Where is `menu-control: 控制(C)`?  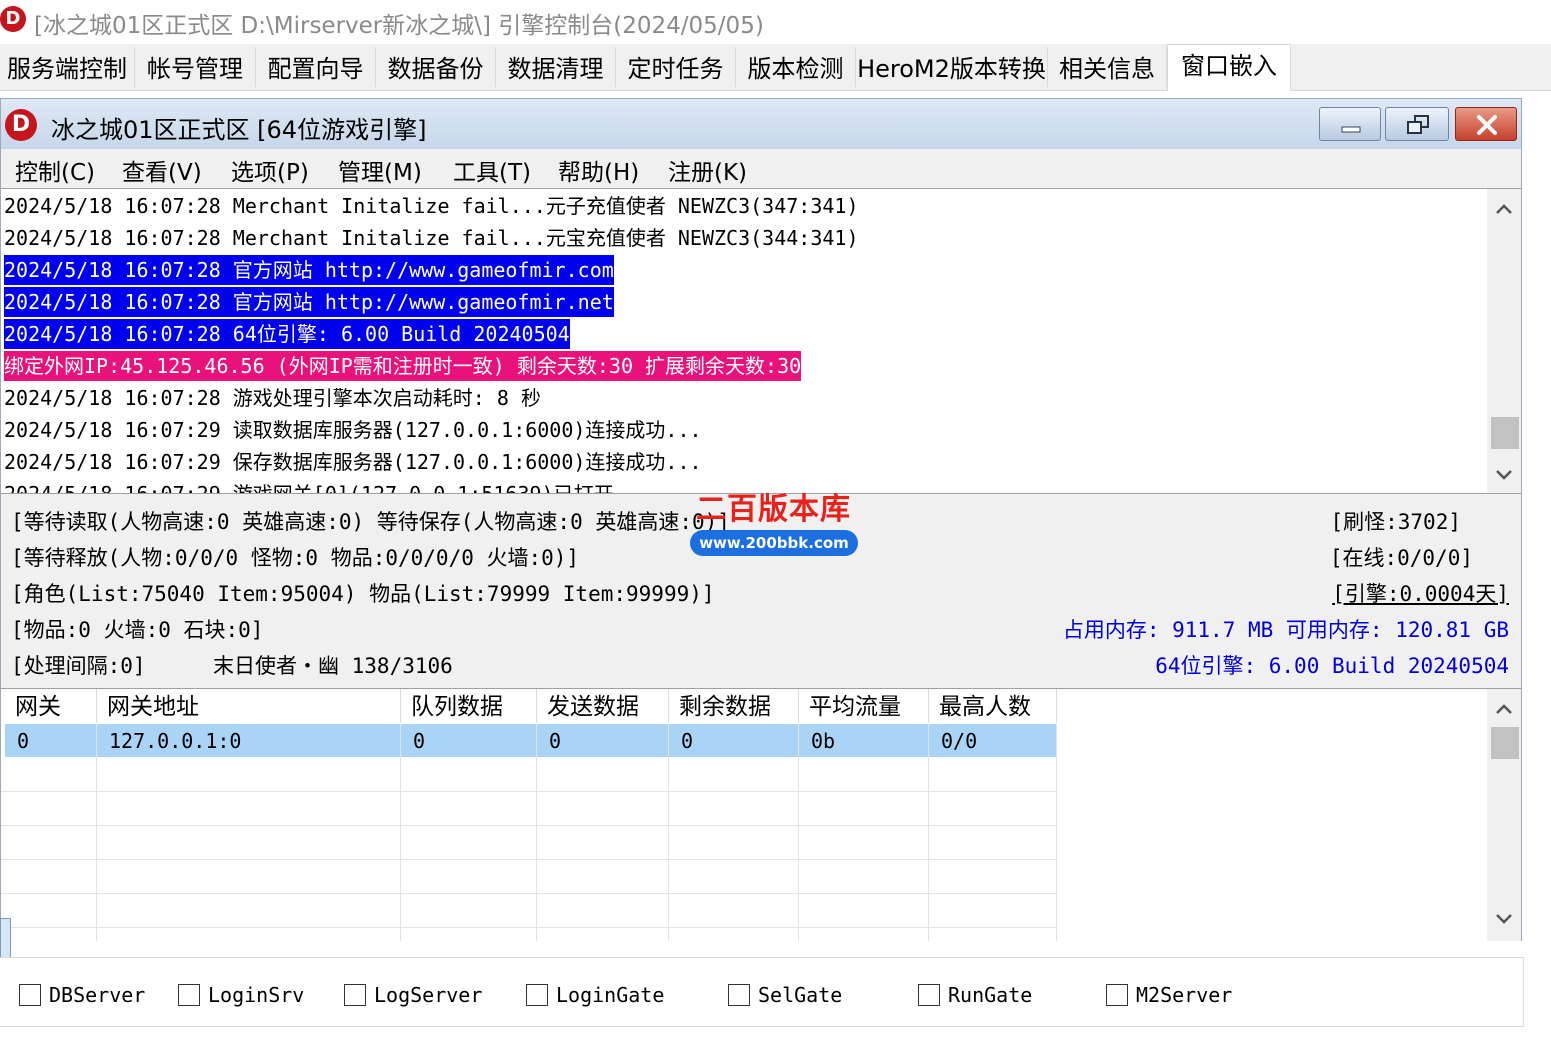
menu-control: 控制(C) is located at coordinates (55, 170).